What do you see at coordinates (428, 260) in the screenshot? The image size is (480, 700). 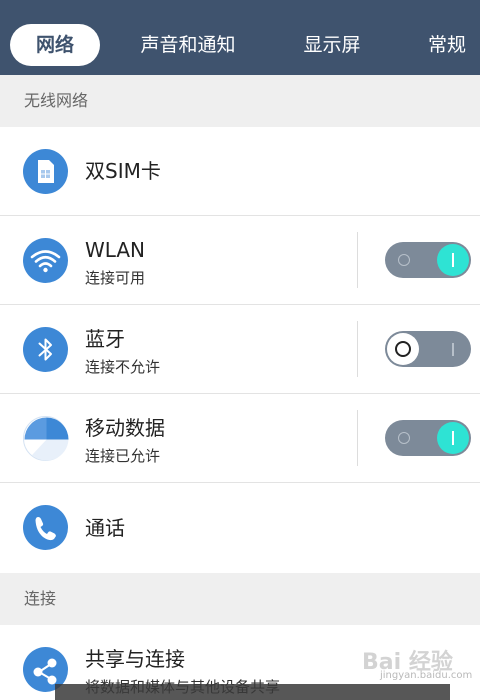 I see `wlan-toggle` at bounding box center [428, 260].